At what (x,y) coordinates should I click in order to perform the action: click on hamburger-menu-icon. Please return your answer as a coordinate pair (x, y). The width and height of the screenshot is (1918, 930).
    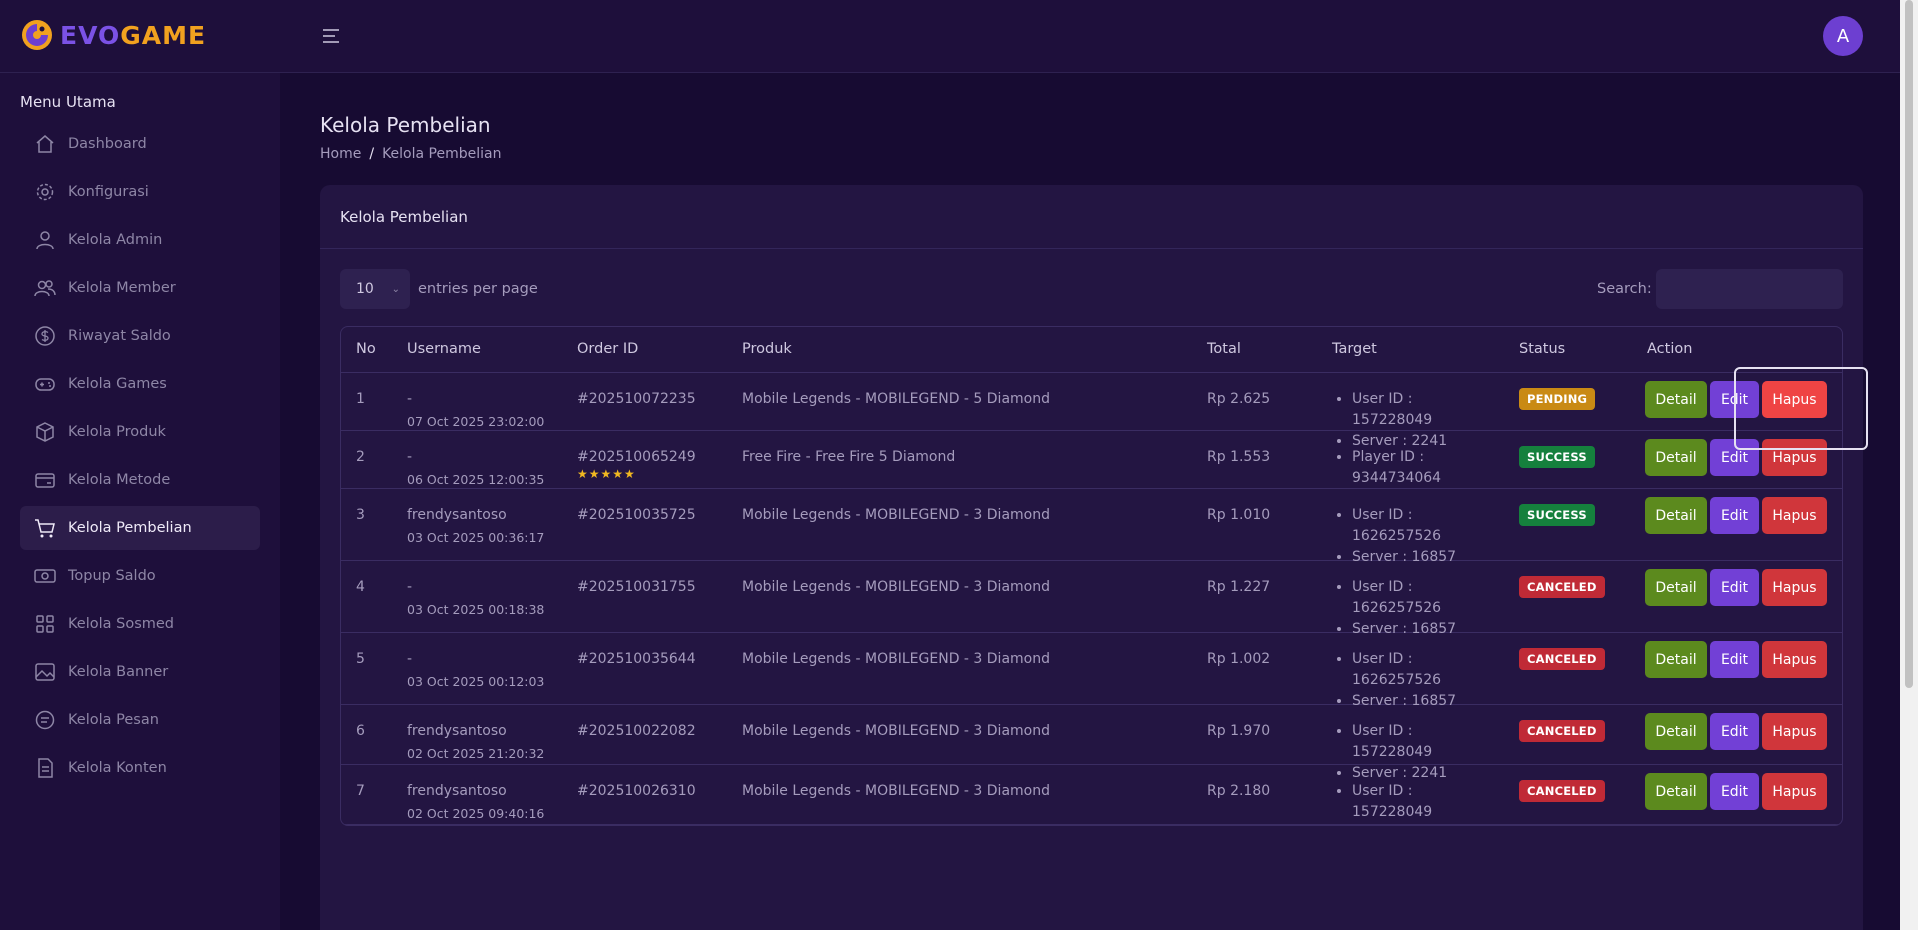
    Looking at the image, I should click on (331, 36).